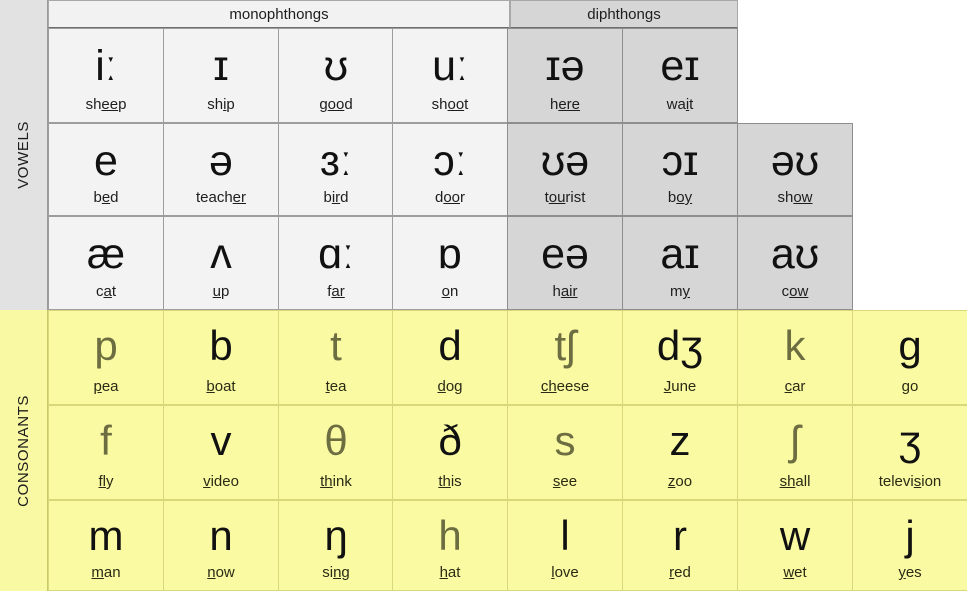 The image size is (967, 591). I want to click on example-word: cow, so click(795, 291).